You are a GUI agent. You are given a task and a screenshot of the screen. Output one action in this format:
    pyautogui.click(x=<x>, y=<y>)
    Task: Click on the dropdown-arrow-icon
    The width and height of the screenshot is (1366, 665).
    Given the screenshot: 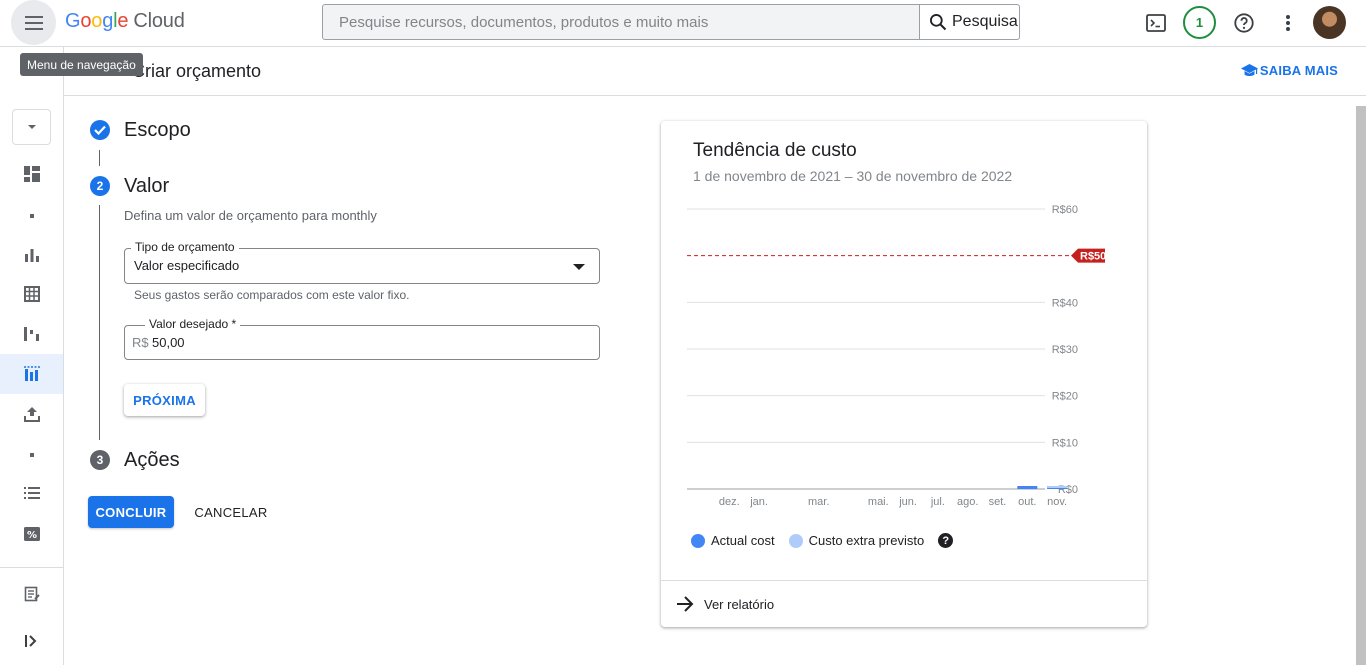 What is the action you would take?
    pyautogui.click(x=579, y=267)
    